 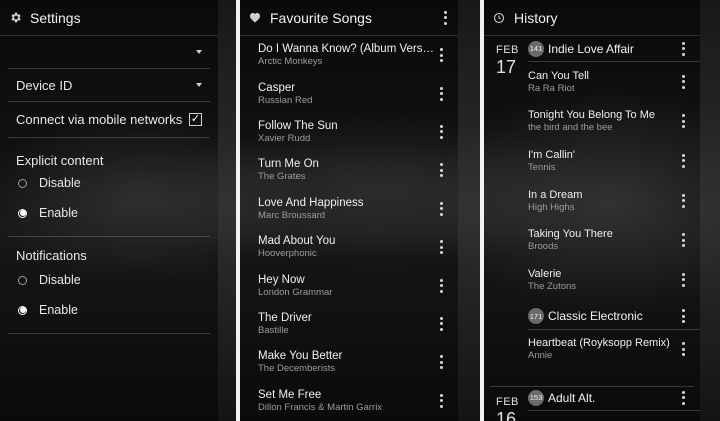 What do you see at coordinates (277, 87) in the screenshot?
I see `song-title: Casper` at bounding box center [277, 87].